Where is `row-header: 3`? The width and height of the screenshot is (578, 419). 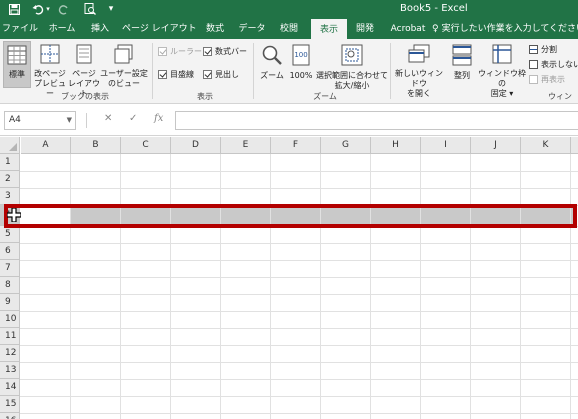 row-header: 3 is located at coordinates (10, 196).